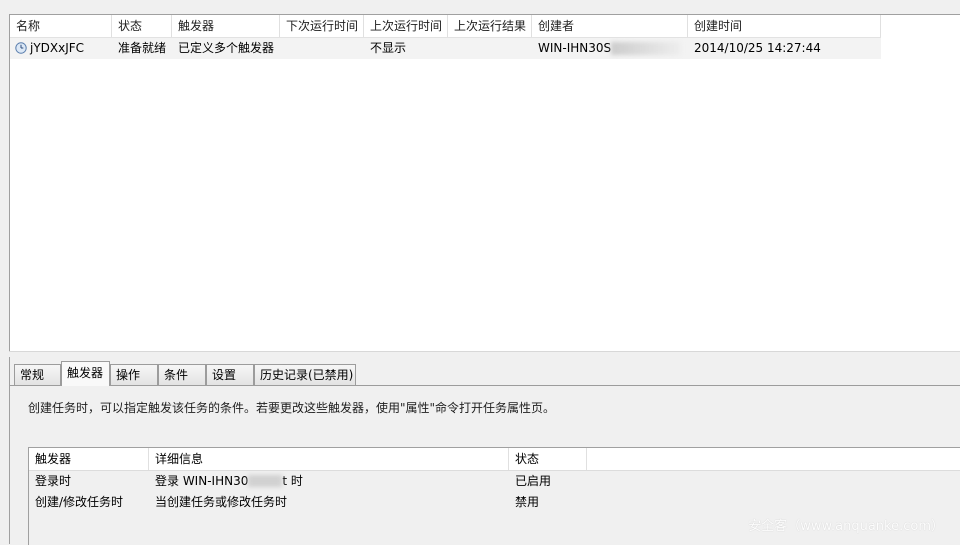 The width and height of the screenshot is (960, 545). What do you see at coordinates (548, 459) in the screenshot?
I see `column-header-trigger-status: 状态` at bounding box center [548, 459].